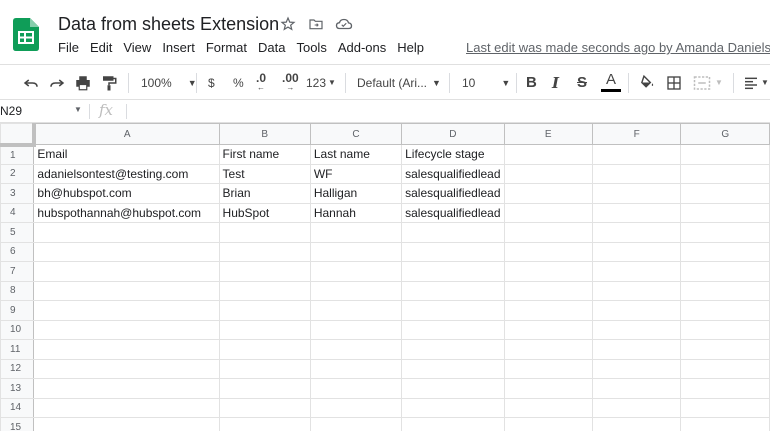 This screenshot has height=431, width=770. What do you see at coordinates (344, 24) in the screenshot?
I see `cloud-status-icon` at bounding box center [344, 24].